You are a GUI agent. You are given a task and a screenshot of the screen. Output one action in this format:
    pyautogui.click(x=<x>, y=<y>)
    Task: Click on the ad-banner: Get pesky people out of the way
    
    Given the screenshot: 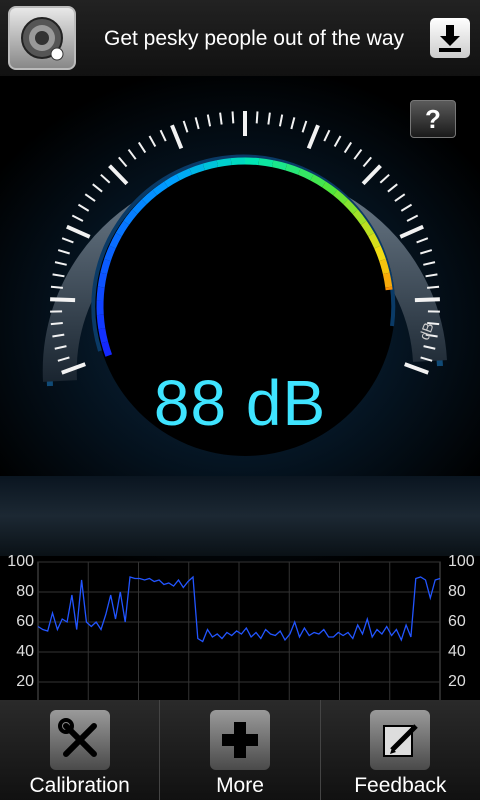 What is the action you would take?
    pyautogui.click(x=240, y=38)
    